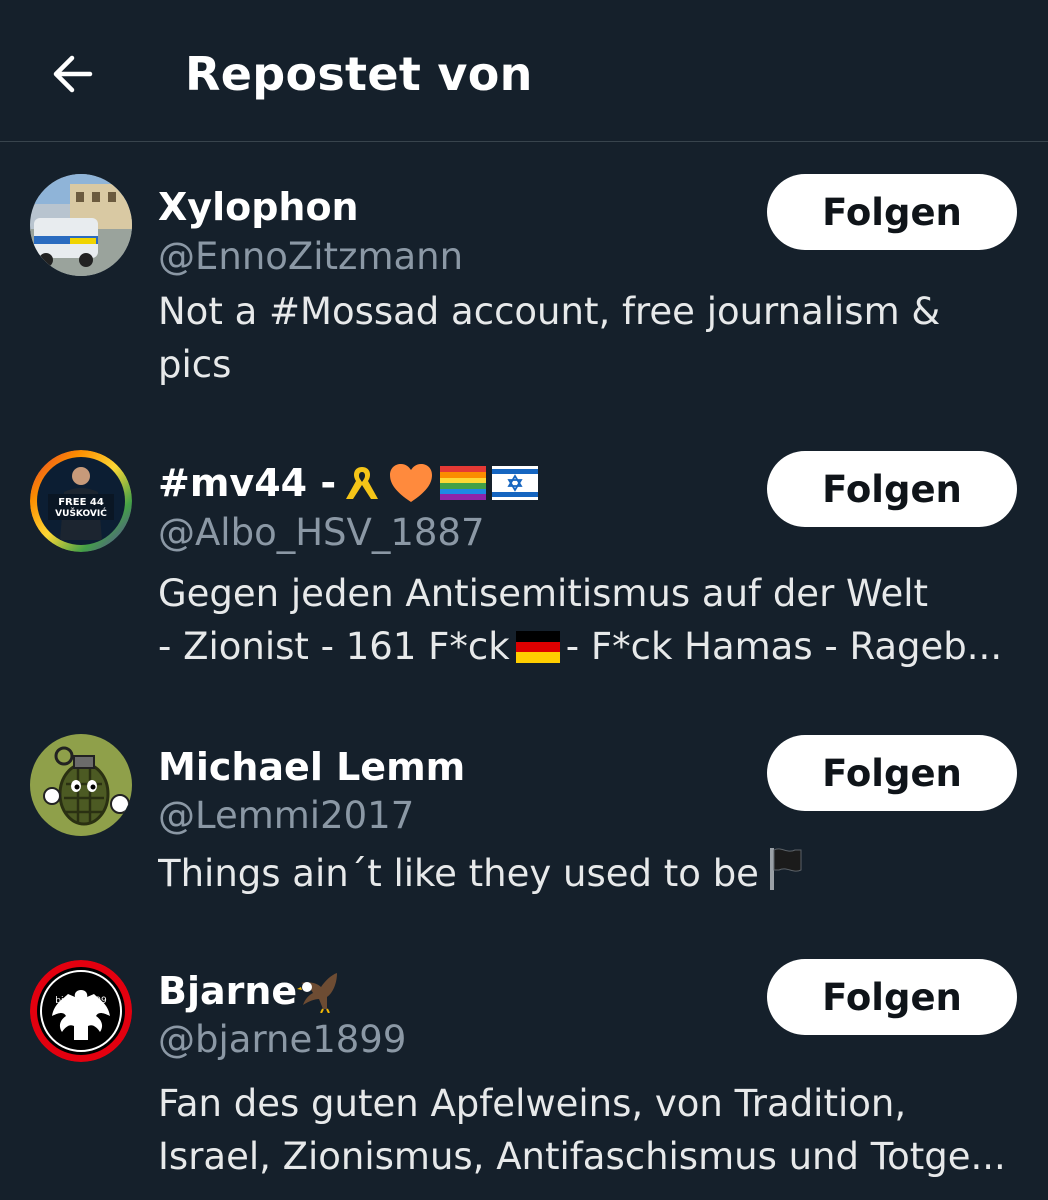 The image size is (1048, 1200). What do you see at coordinates (228, 991) in the screenshot?
I see `display-name: Bjarne` at bounding box center [228, 991].